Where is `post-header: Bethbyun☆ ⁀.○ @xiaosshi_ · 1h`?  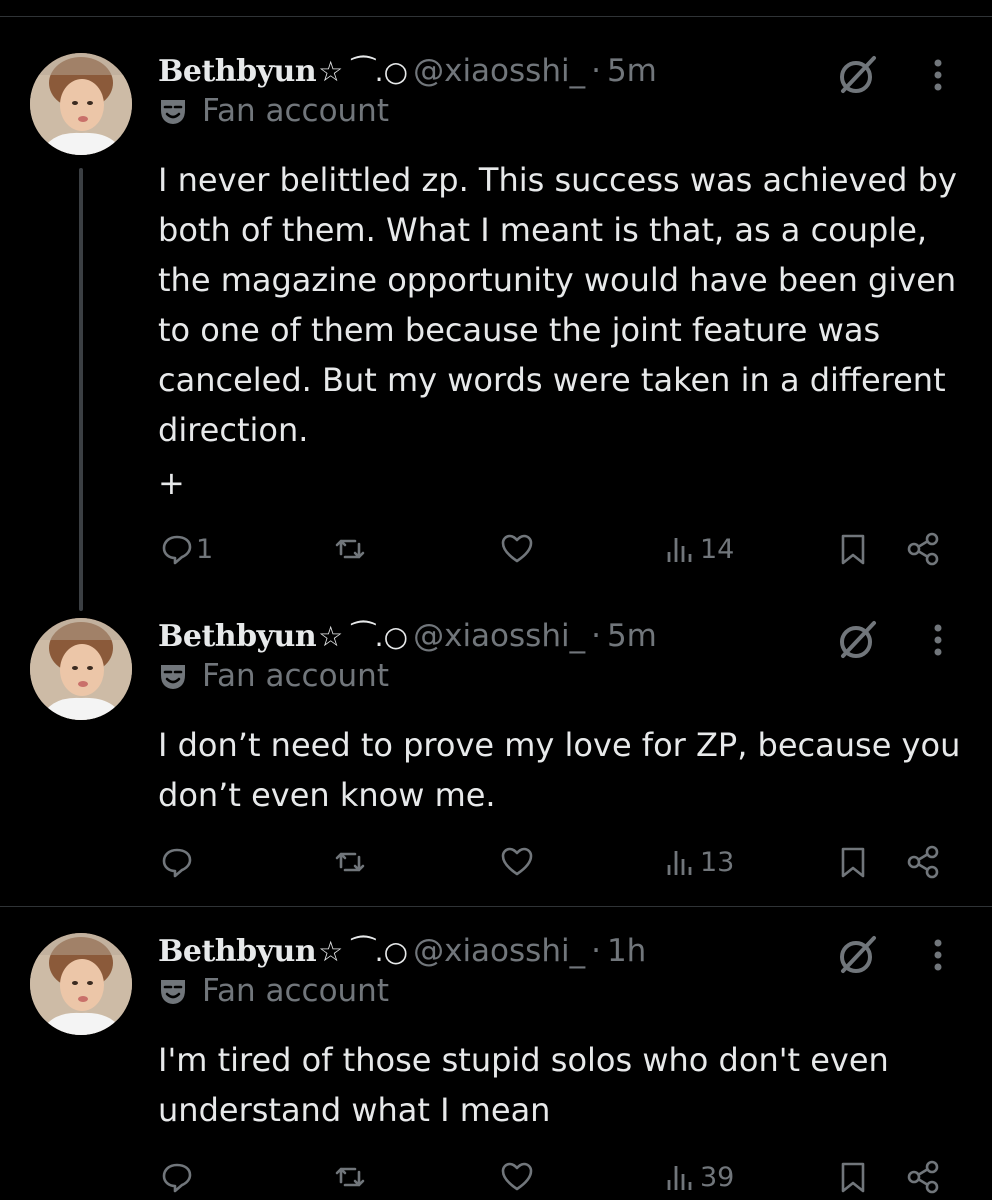 post-header: Bethbyun☆ ⁀.○ @xiaosshi_ · 1h is located at coordinates (498, 955).